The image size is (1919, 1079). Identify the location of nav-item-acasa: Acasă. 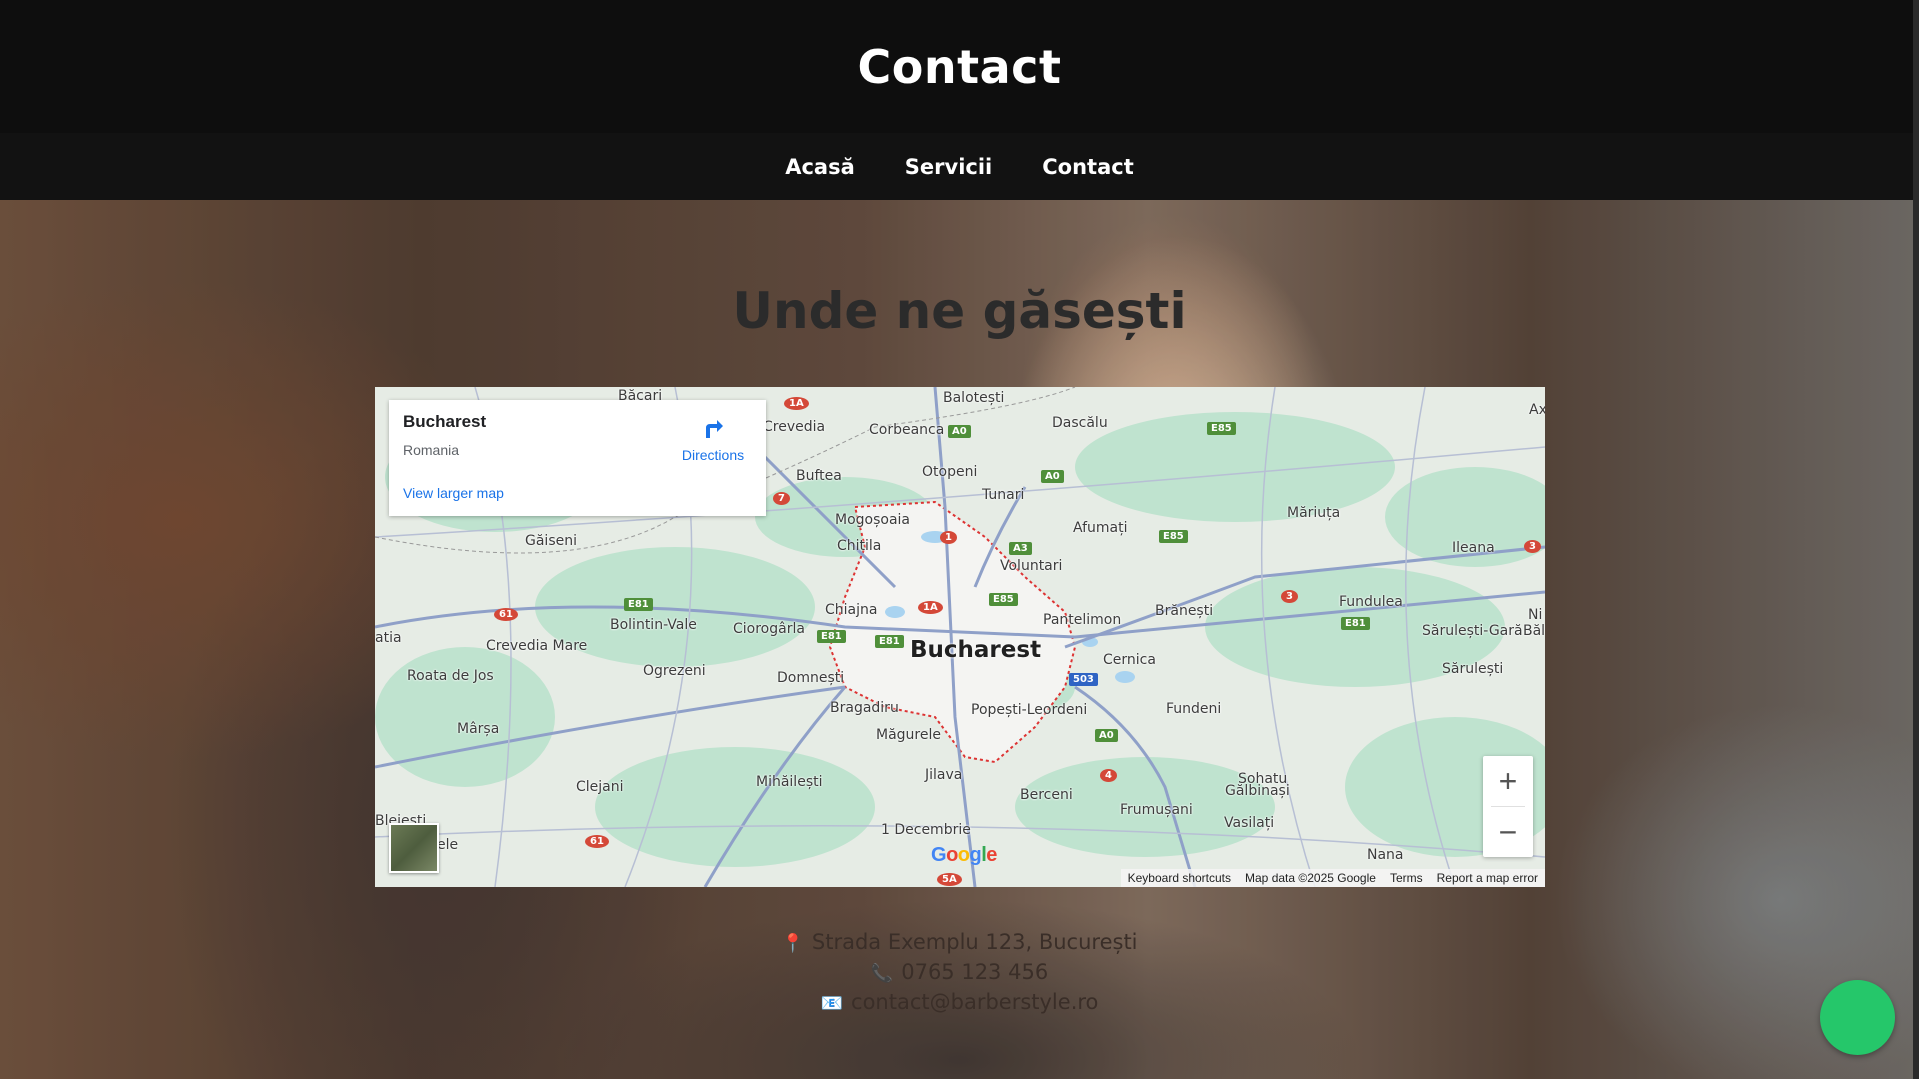
(820, 167).